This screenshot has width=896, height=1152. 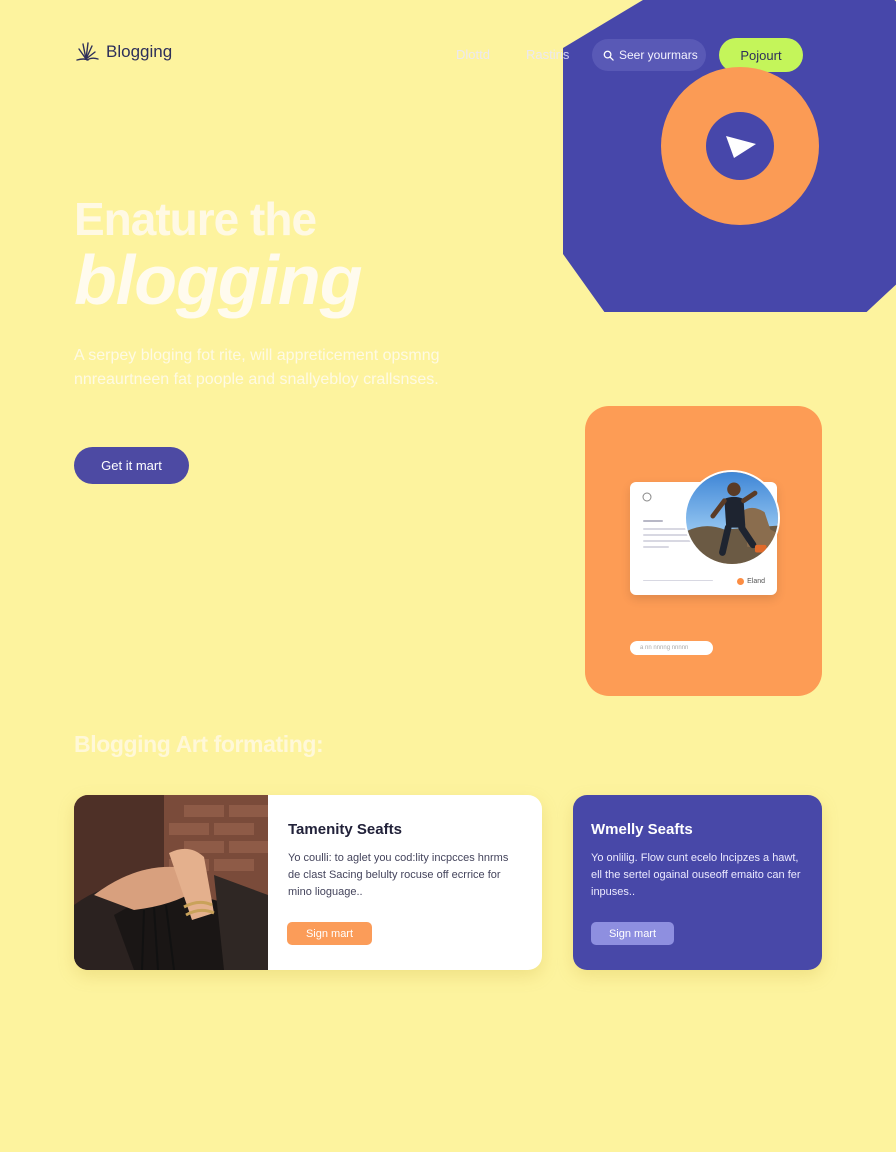 I want to click on card-2-title: Wmelly Seafts, so click(x=642, y=829).